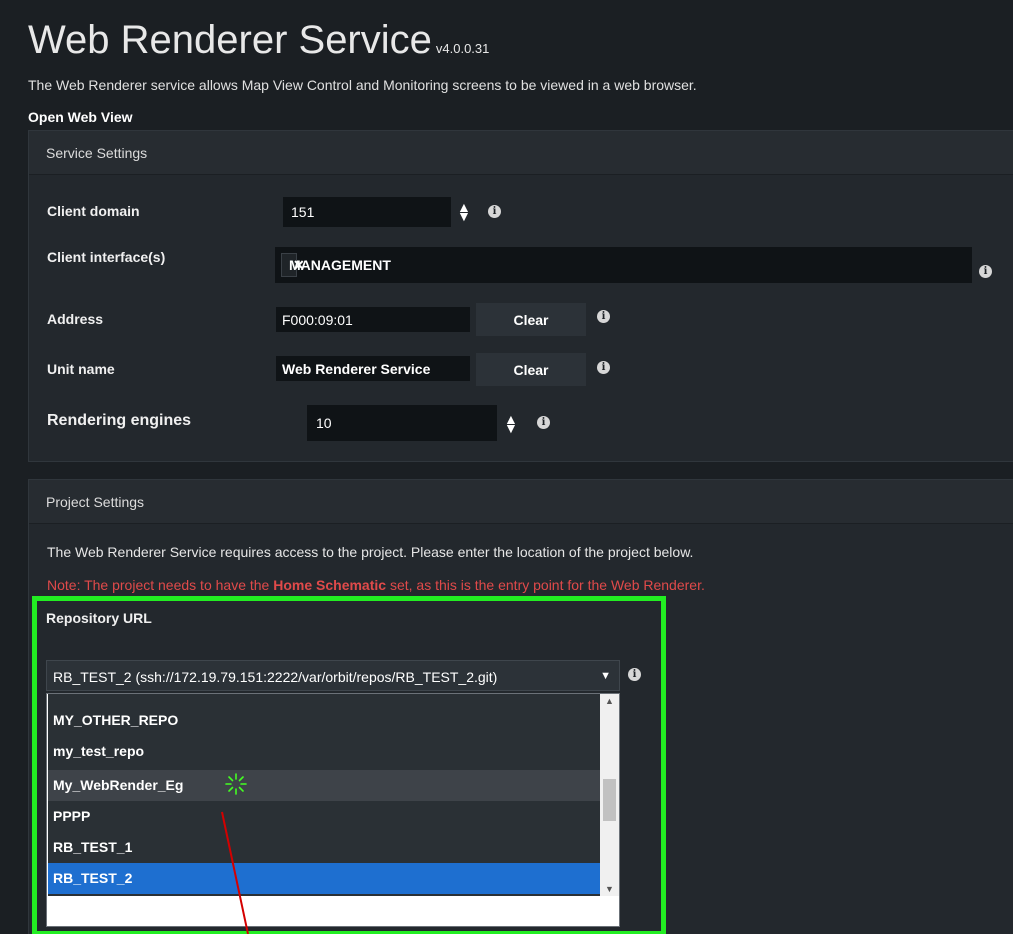 The width and height of the screenshot is (1013, 934). Describe the element at coordinates (75, 319) in the screenshot. I see `address-label: Address` at that location.